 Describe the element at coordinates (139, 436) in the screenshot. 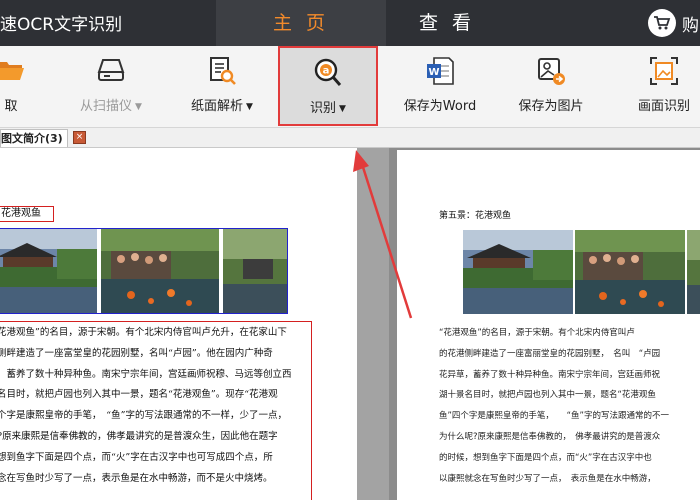

I see `source-line: ?原来康熙是信奉佛教的，佛孝最讲究的是普渡众生，因此他在题字` at that location.